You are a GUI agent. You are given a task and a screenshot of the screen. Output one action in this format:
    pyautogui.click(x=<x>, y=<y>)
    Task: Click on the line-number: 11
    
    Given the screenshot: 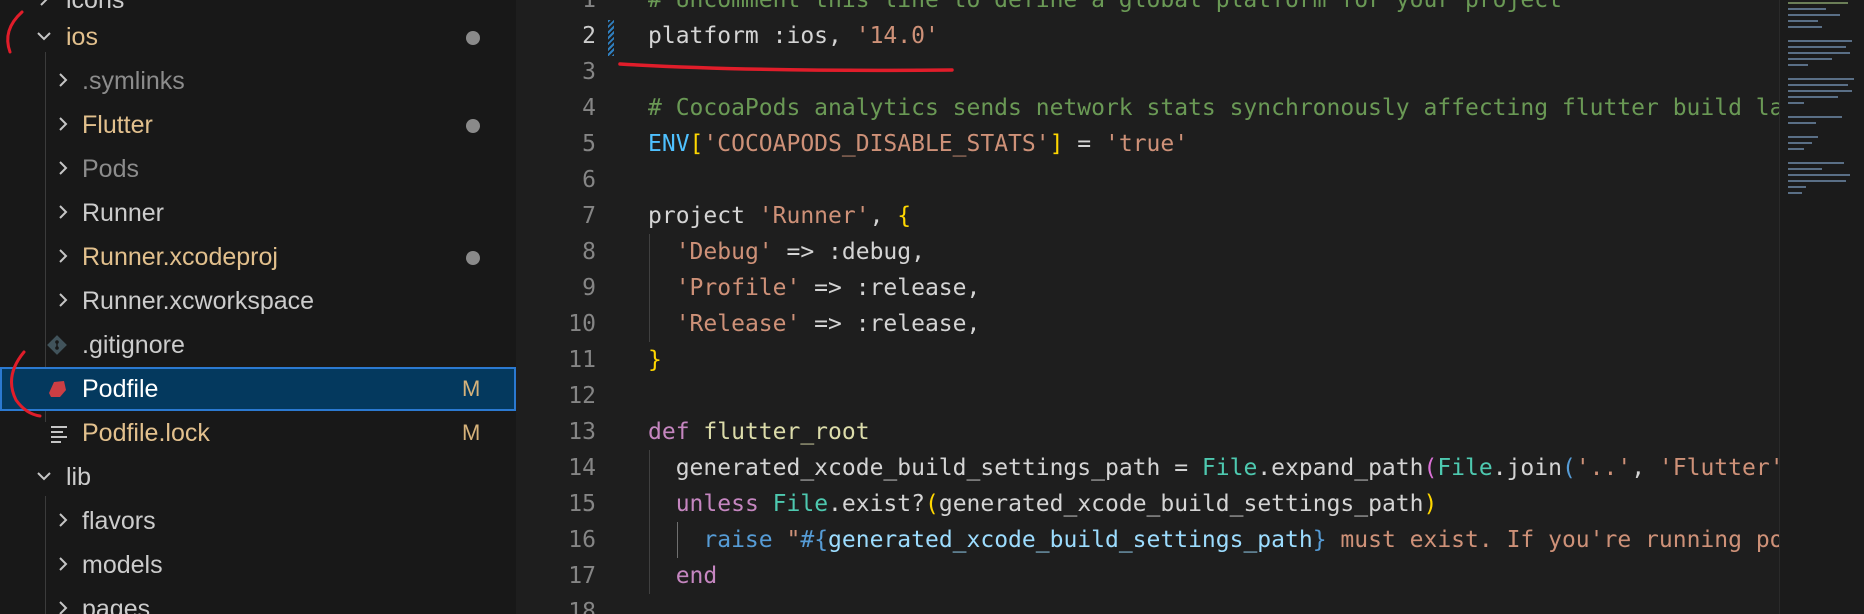 What is the action you would take?
    pyautogui.click(x=582, y=360)
    